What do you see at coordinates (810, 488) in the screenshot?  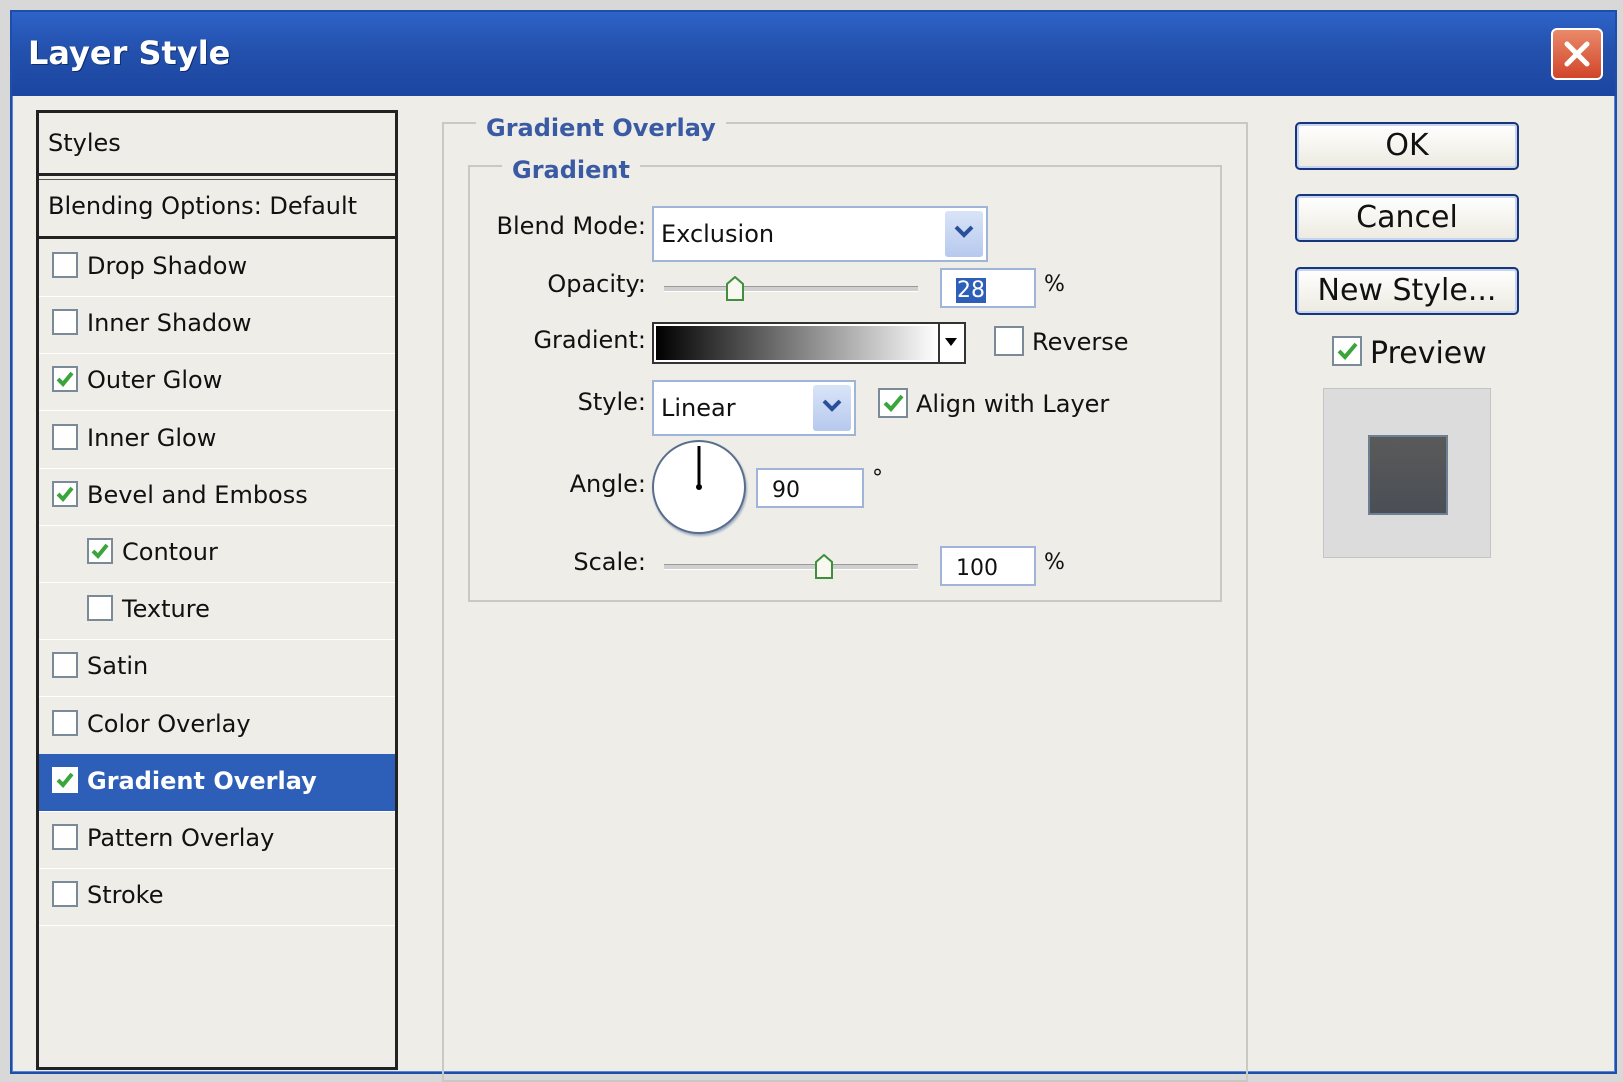 I see `angle-input: 90` at bounding box center [810, 488].